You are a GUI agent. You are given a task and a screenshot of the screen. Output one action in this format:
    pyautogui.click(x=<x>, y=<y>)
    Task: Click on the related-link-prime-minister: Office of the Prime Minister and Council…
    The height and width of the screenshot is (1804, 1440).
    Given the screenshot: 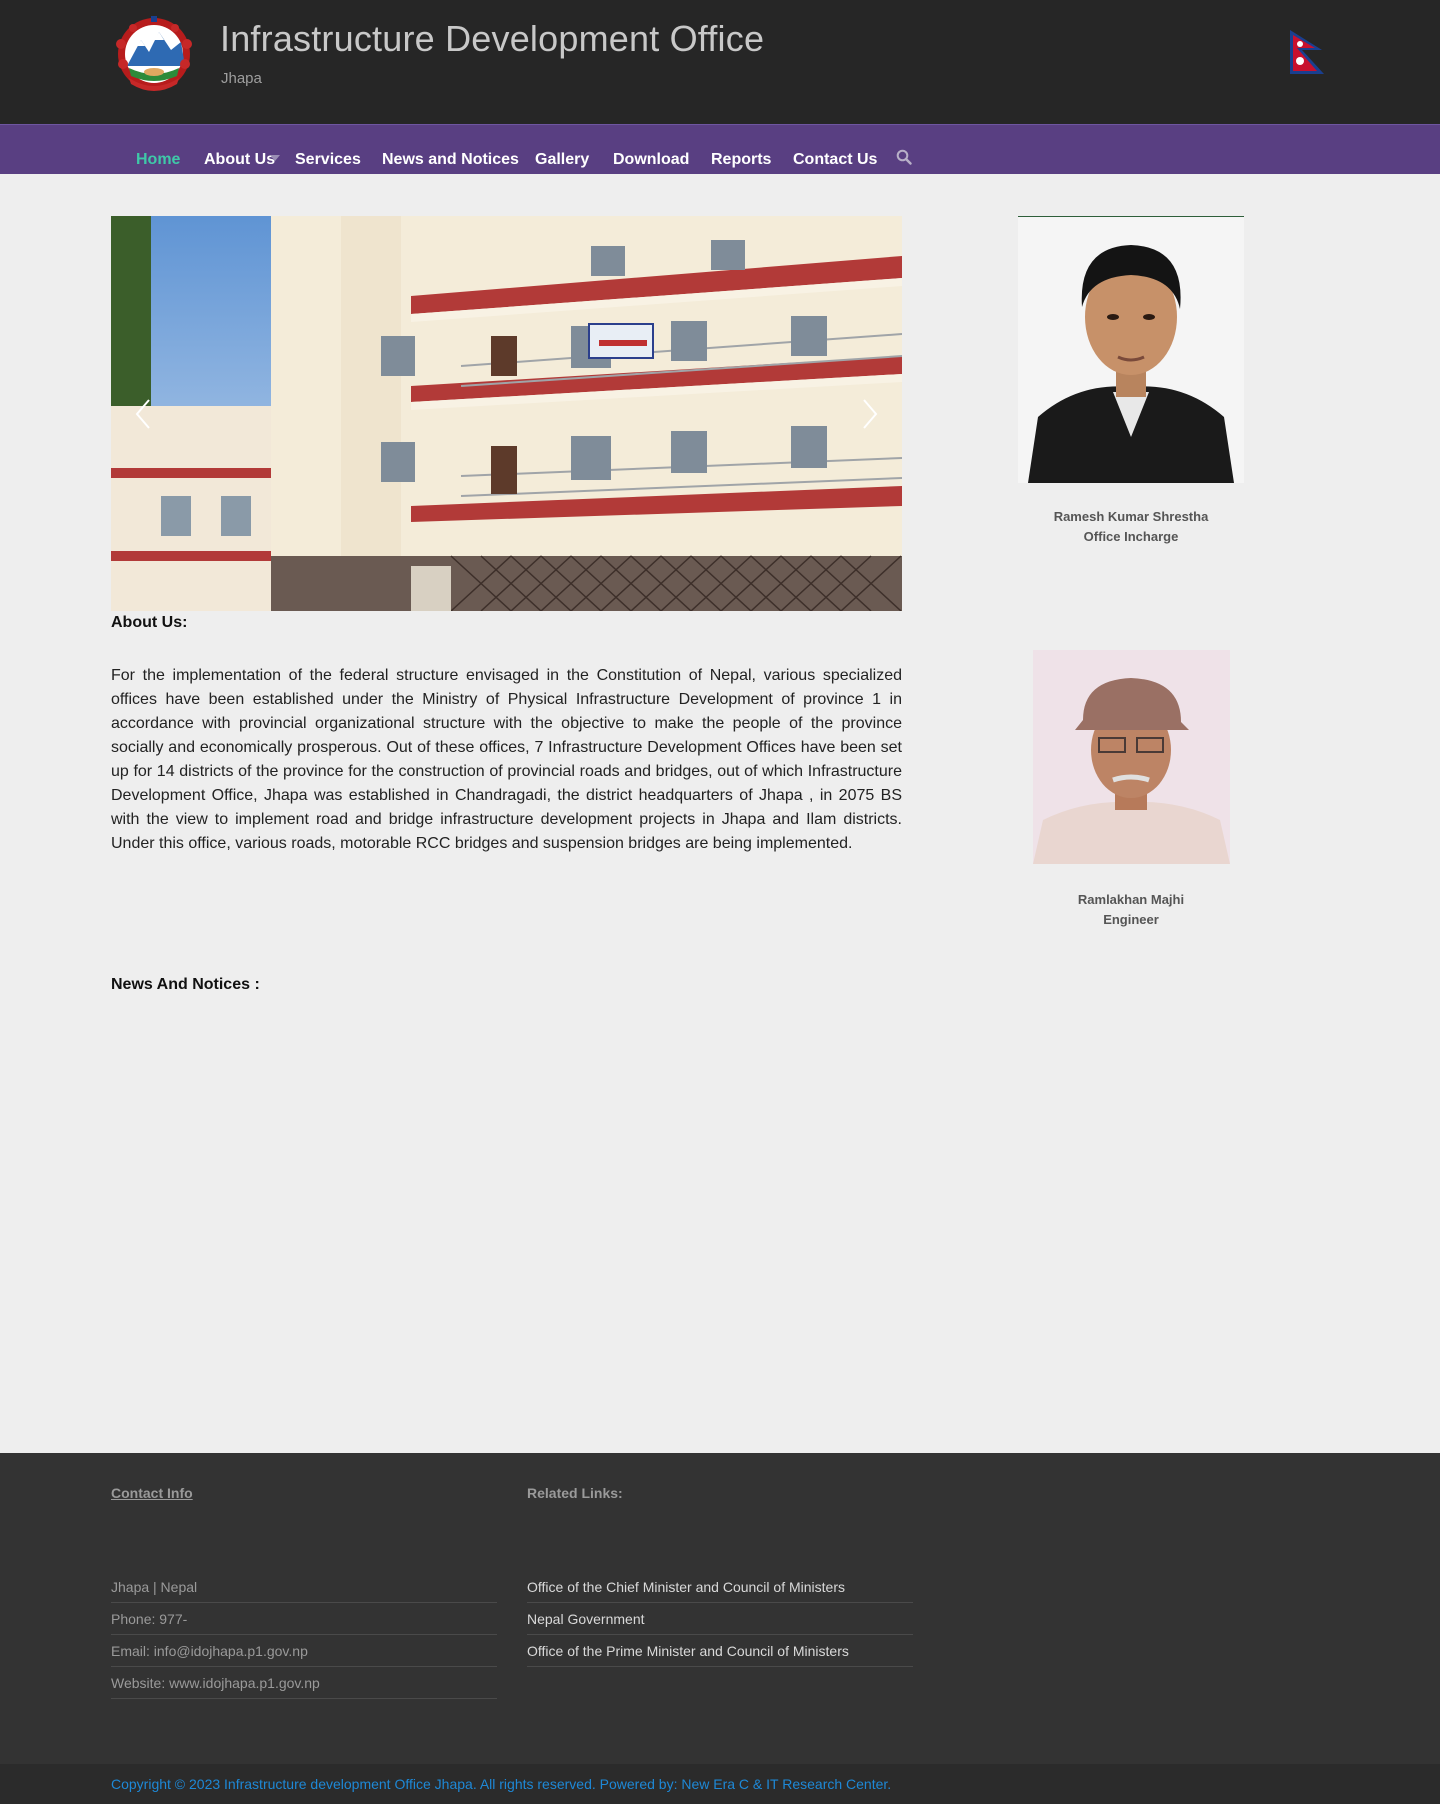 What is the action you would take?
    pyautogui.click(x=720, y=1651)
    